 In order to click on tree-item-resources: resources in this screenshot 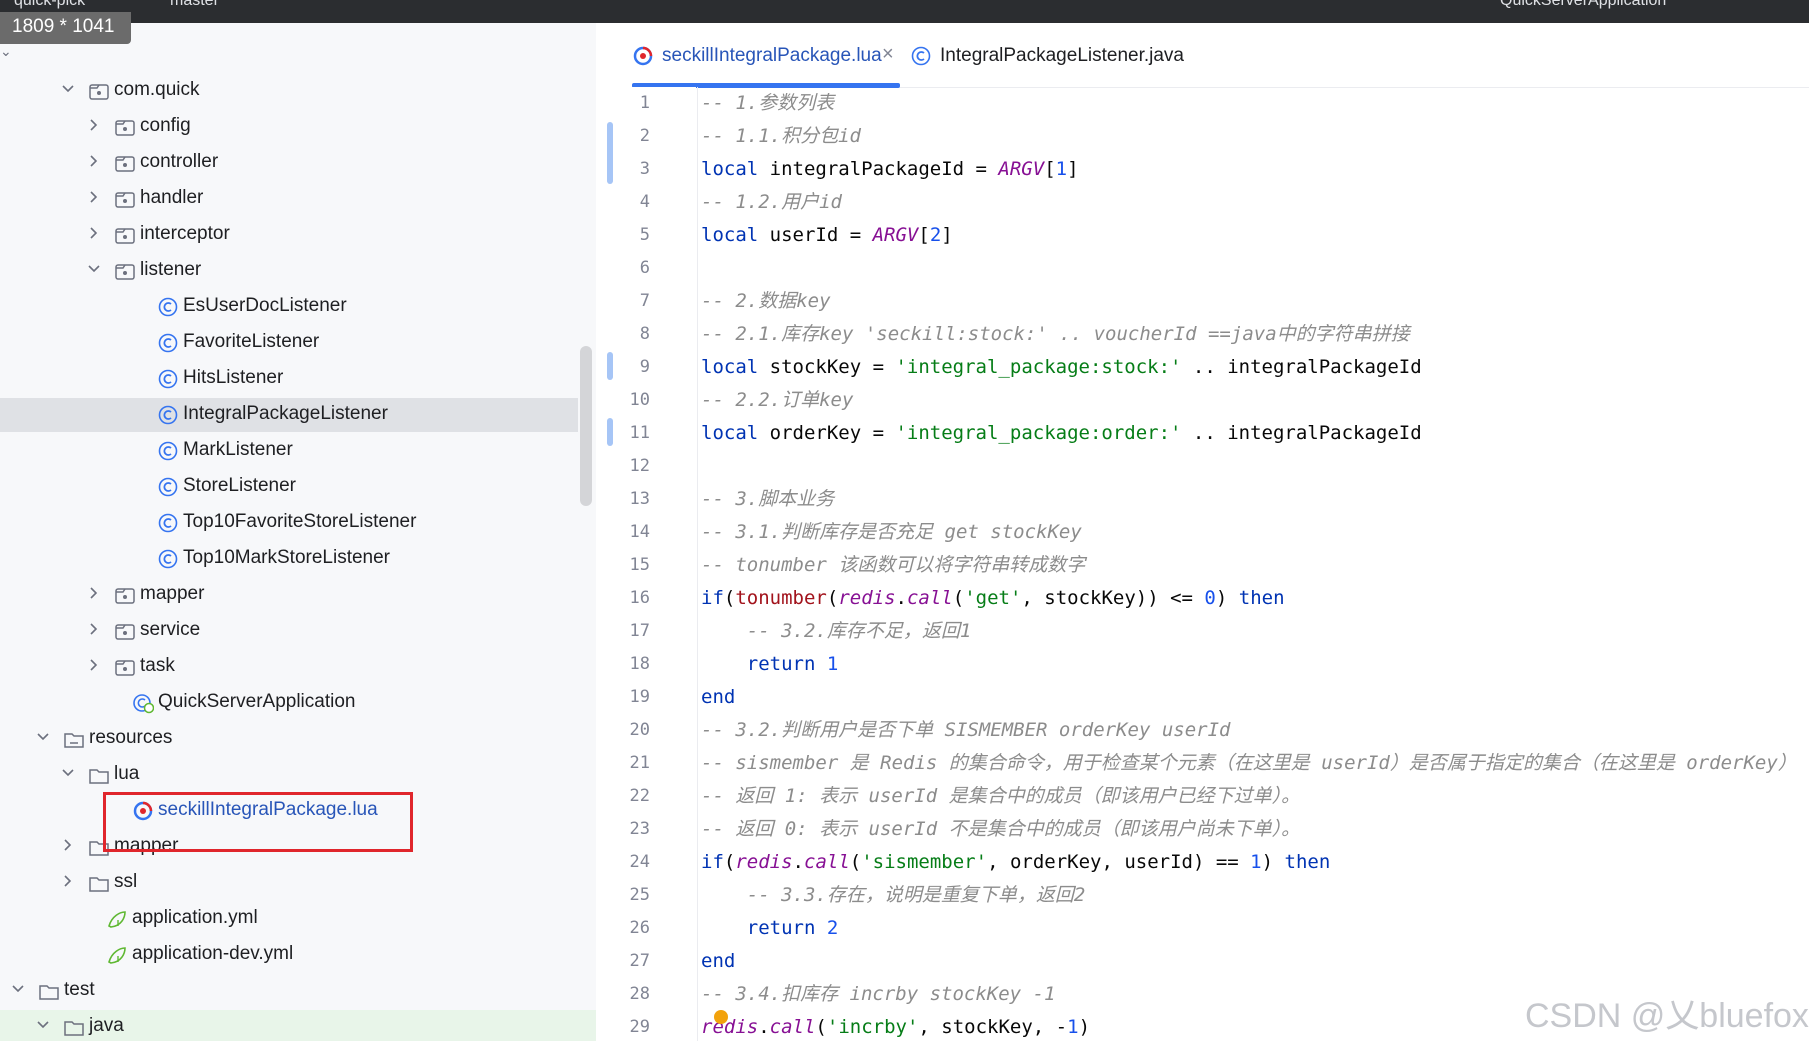, I will do `click(289, 739)`.